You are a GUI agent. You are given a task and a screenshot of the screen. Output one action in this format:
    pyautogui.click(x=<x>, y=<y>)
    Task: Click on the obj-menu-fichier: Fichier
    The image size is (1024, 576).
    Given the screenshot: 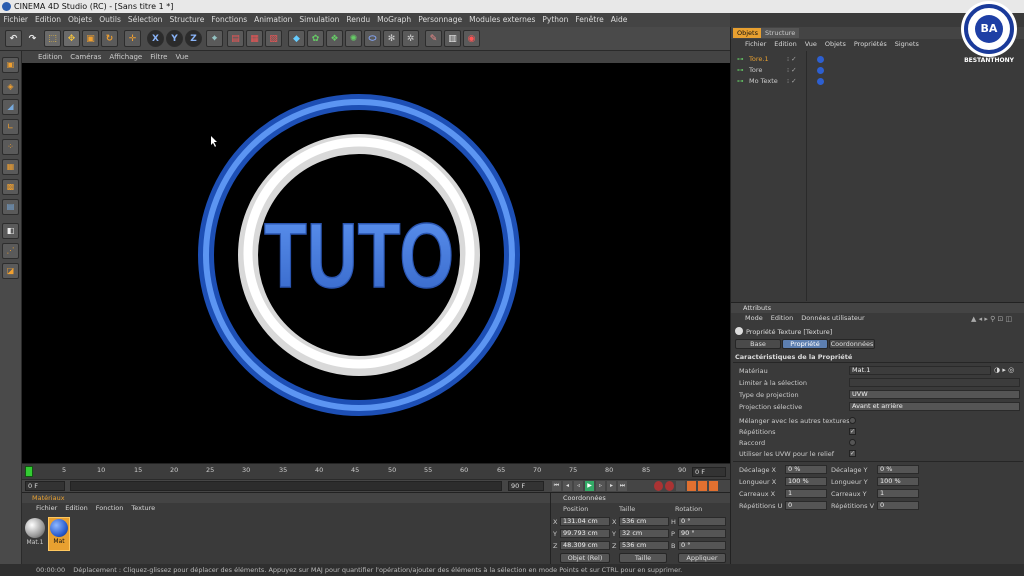 What is the action you would take?
    pyautogui.click(x=755, y=45)
    